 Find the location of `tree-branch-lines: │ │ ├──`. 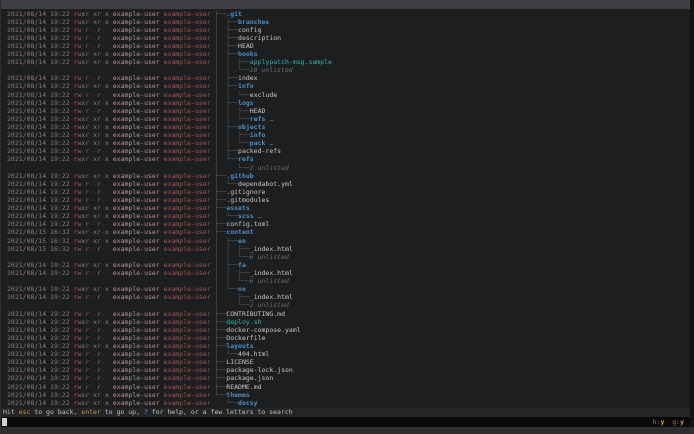

tree-branch-lines: │ │ ├── is located at coordinates (232, 273).